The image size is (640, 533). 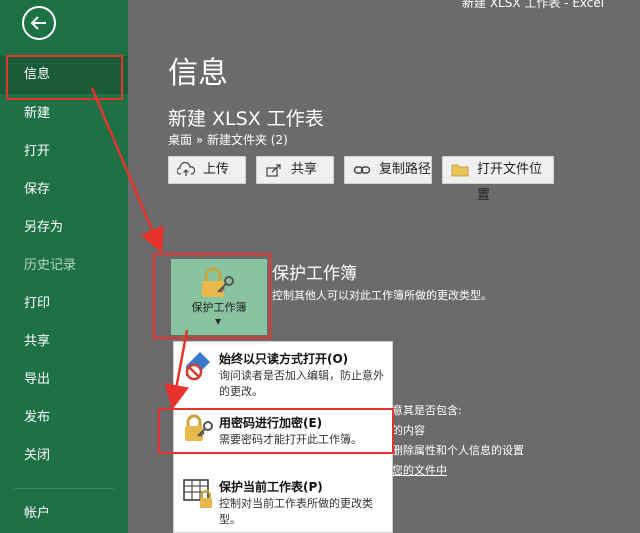 What do you see at coordinates (273, 170) in the screenshot?
I see `share-icon` at bounding box center [273, 170].